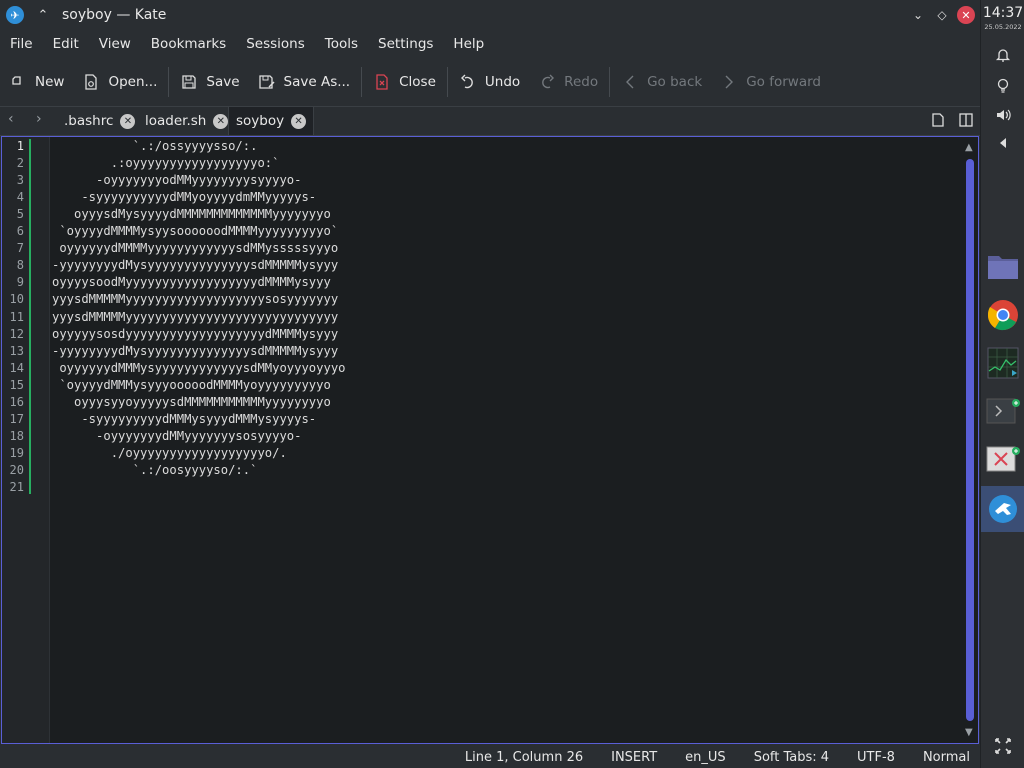  What do you see at coordinates (13, 453) in the screenshot?
I see `line-number: 19` at bounding box center [13, 453].